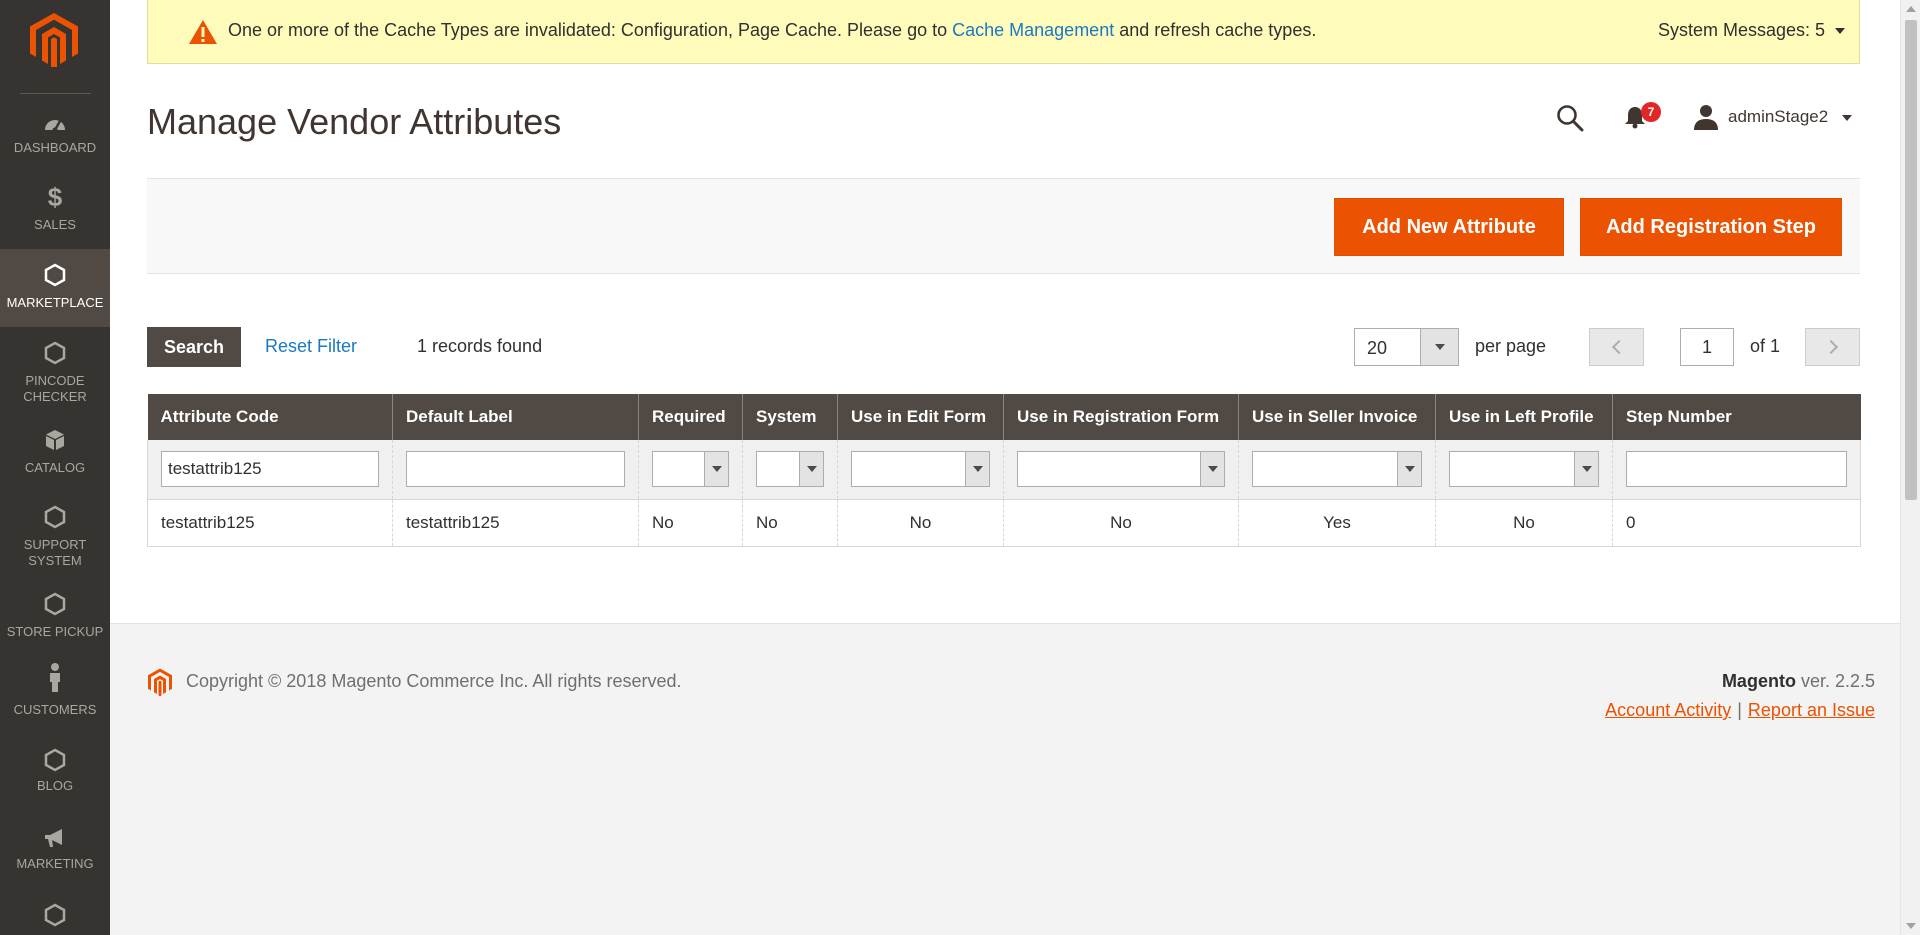 The height and width of the screenshot is (935, 1920). I want to click on page-scrollbar, so click(1910, 467).